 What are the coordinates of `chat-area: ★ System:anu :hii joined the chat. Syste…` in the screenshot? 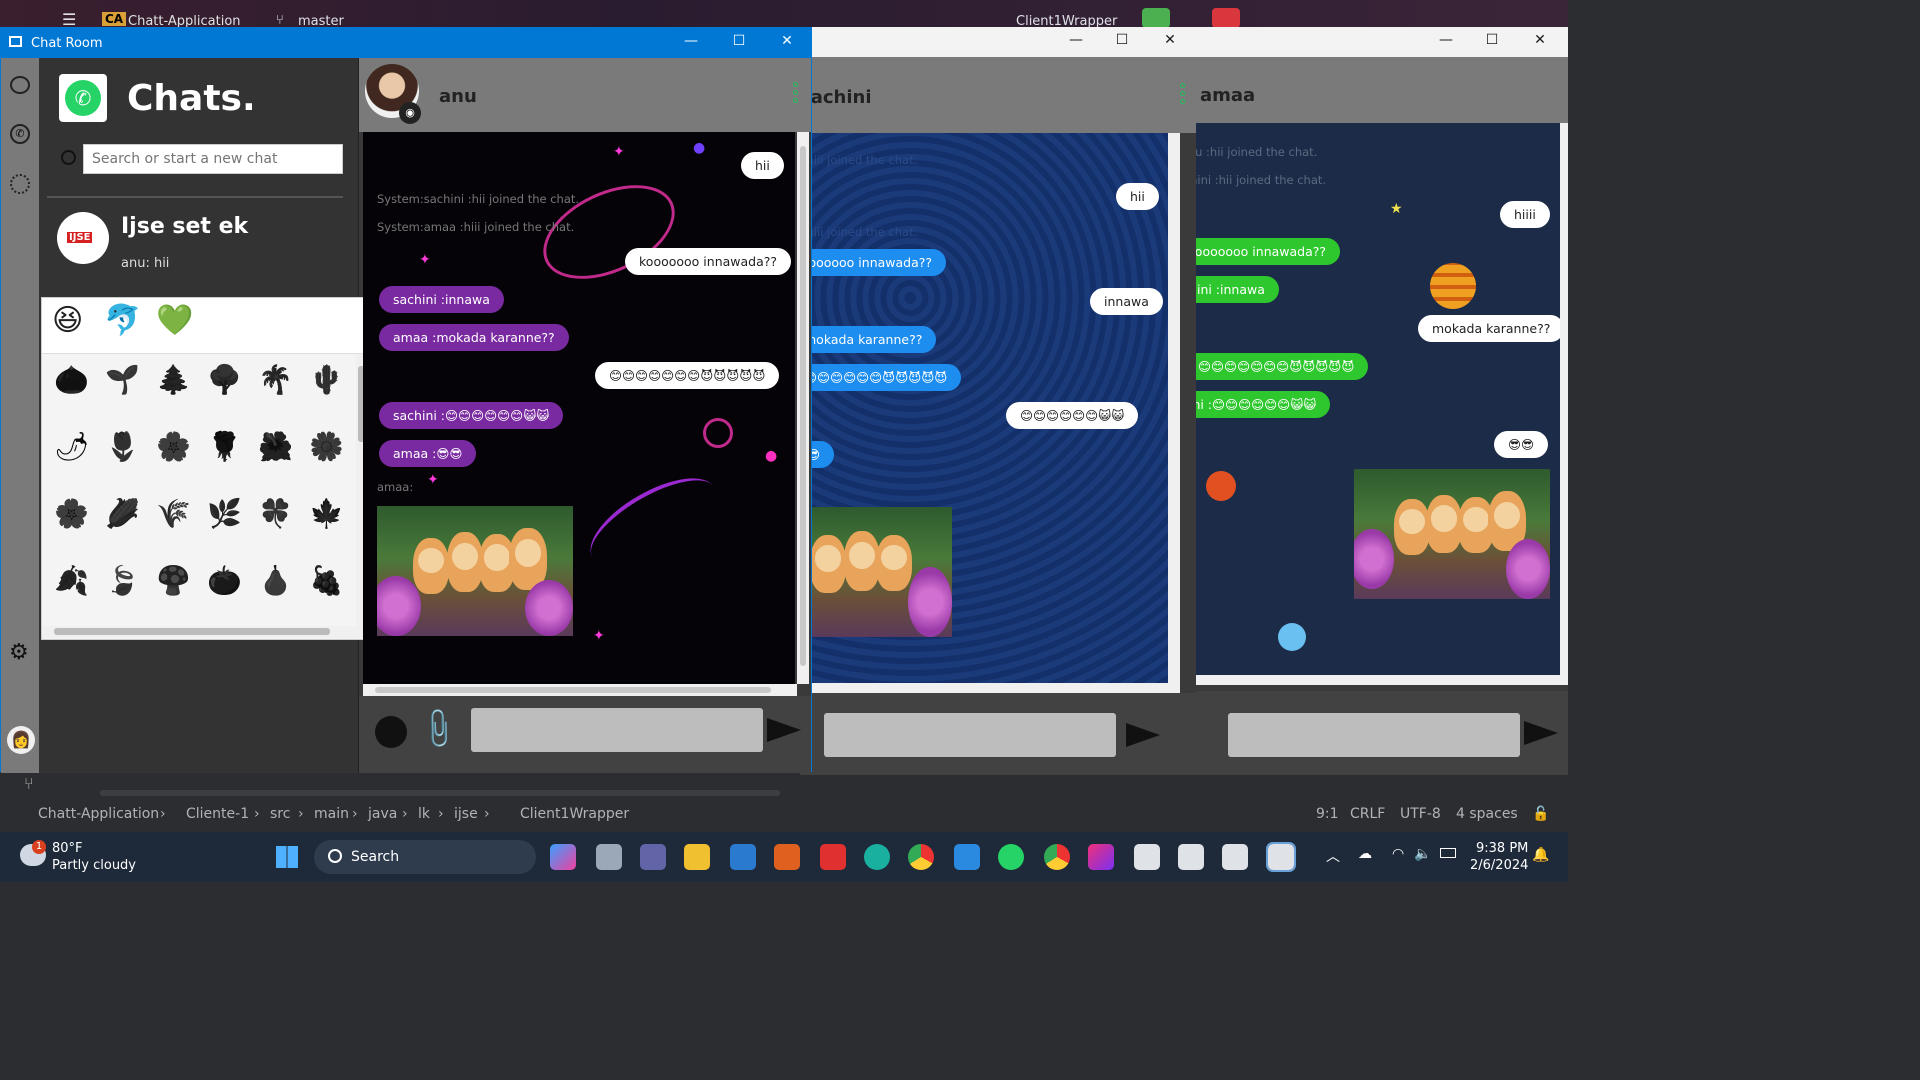 It's located at (1377, 403).